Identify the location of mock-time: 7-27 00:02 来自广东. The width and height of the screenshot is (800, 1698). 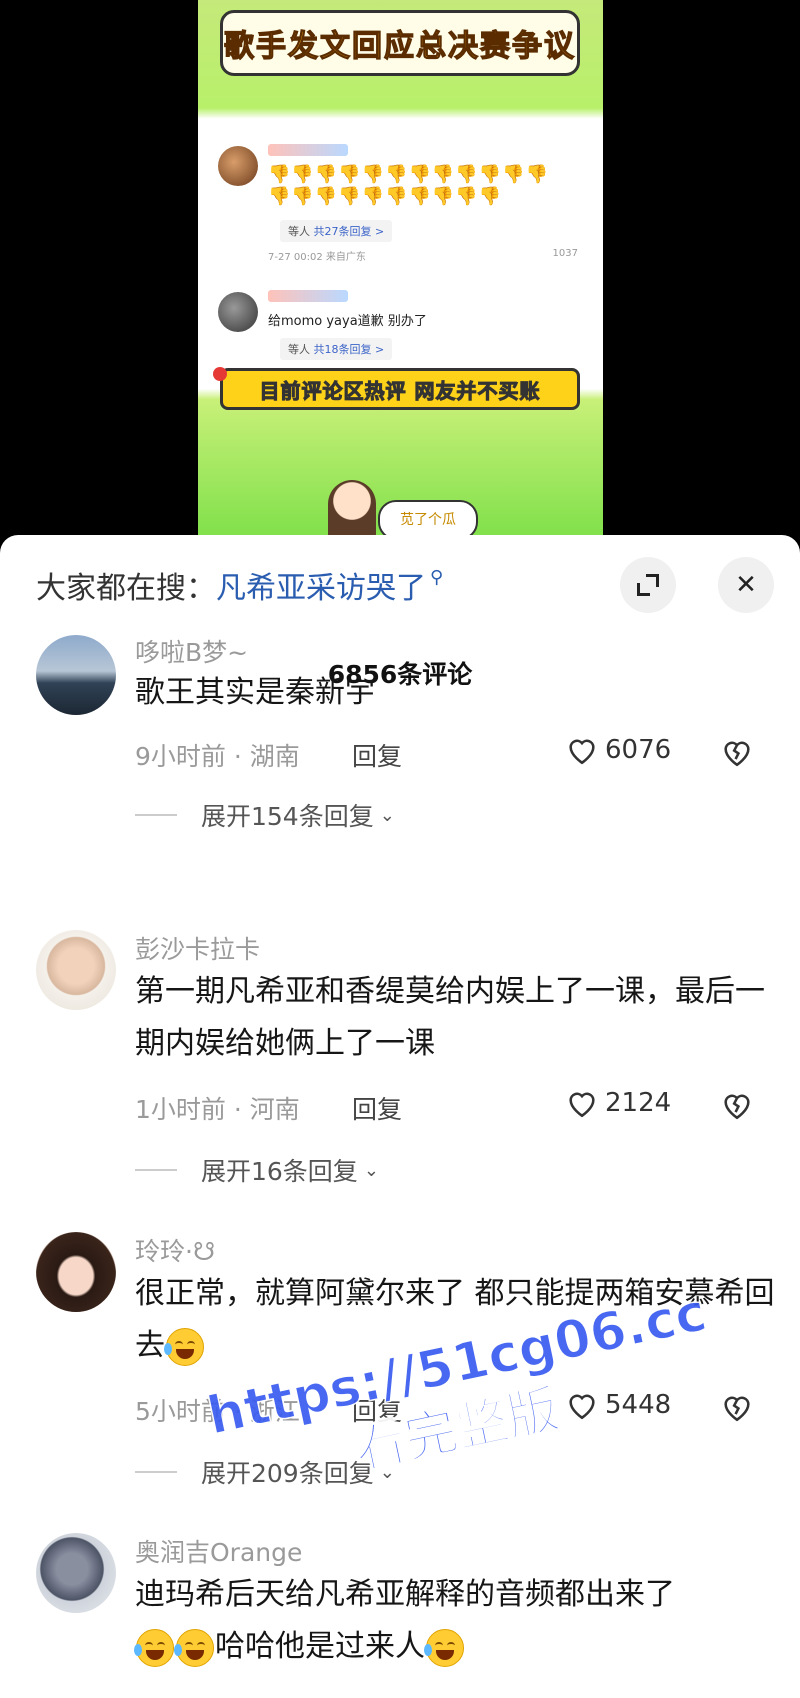
(317, 257).